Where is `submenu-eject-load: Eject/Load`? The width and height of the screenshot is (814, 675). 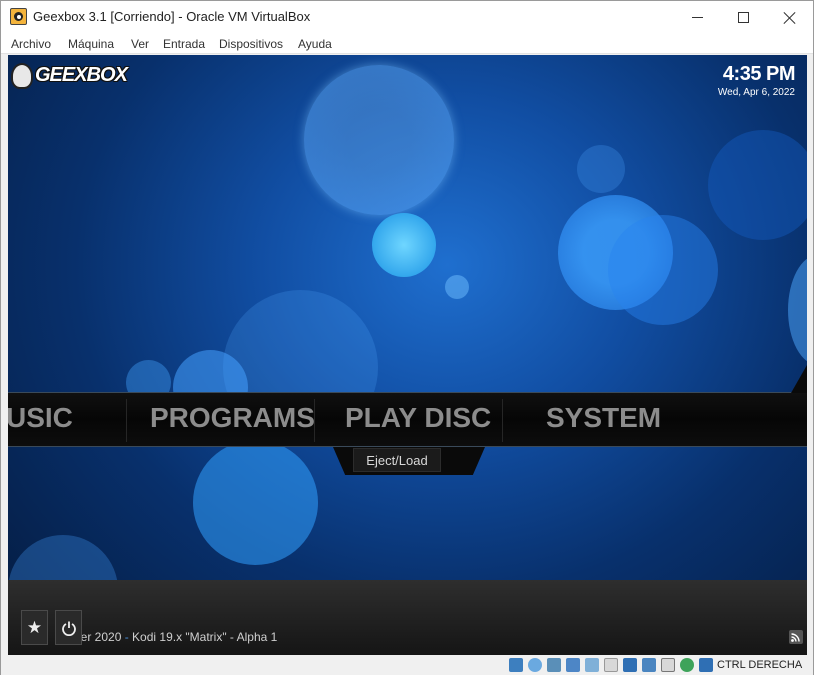 submenu-eject-load: Eject/Load is located at coordinates (397, 460).